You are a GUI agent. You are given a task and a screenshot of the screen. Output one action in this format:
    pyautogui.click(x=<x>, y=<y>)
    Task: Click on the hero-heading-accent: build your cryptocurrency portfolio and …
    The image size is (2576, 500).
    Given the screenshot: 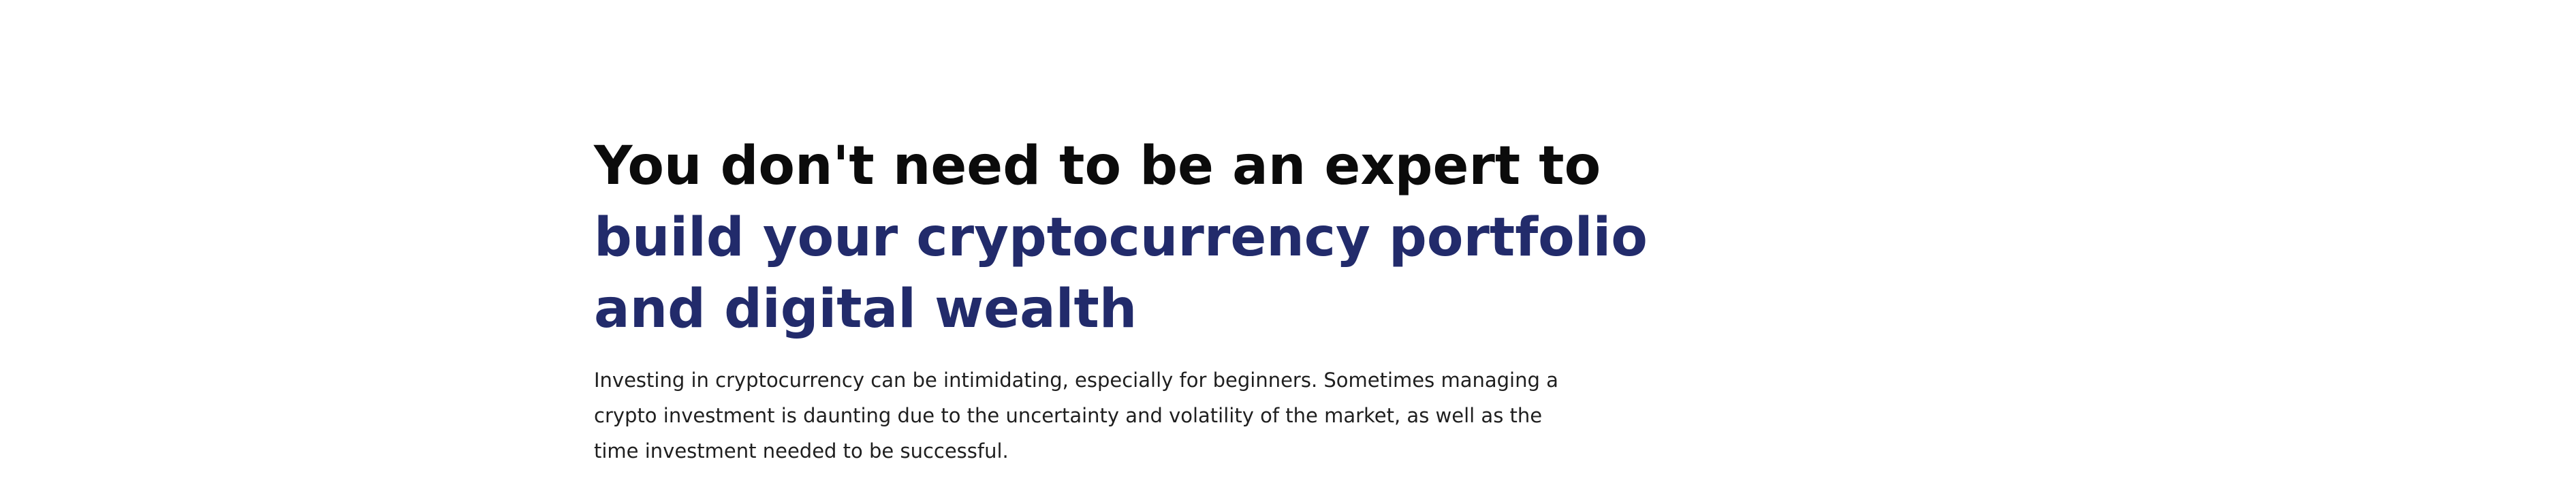 What is the action you would take?
    pyautogui.click(x=1121, y=273)
    